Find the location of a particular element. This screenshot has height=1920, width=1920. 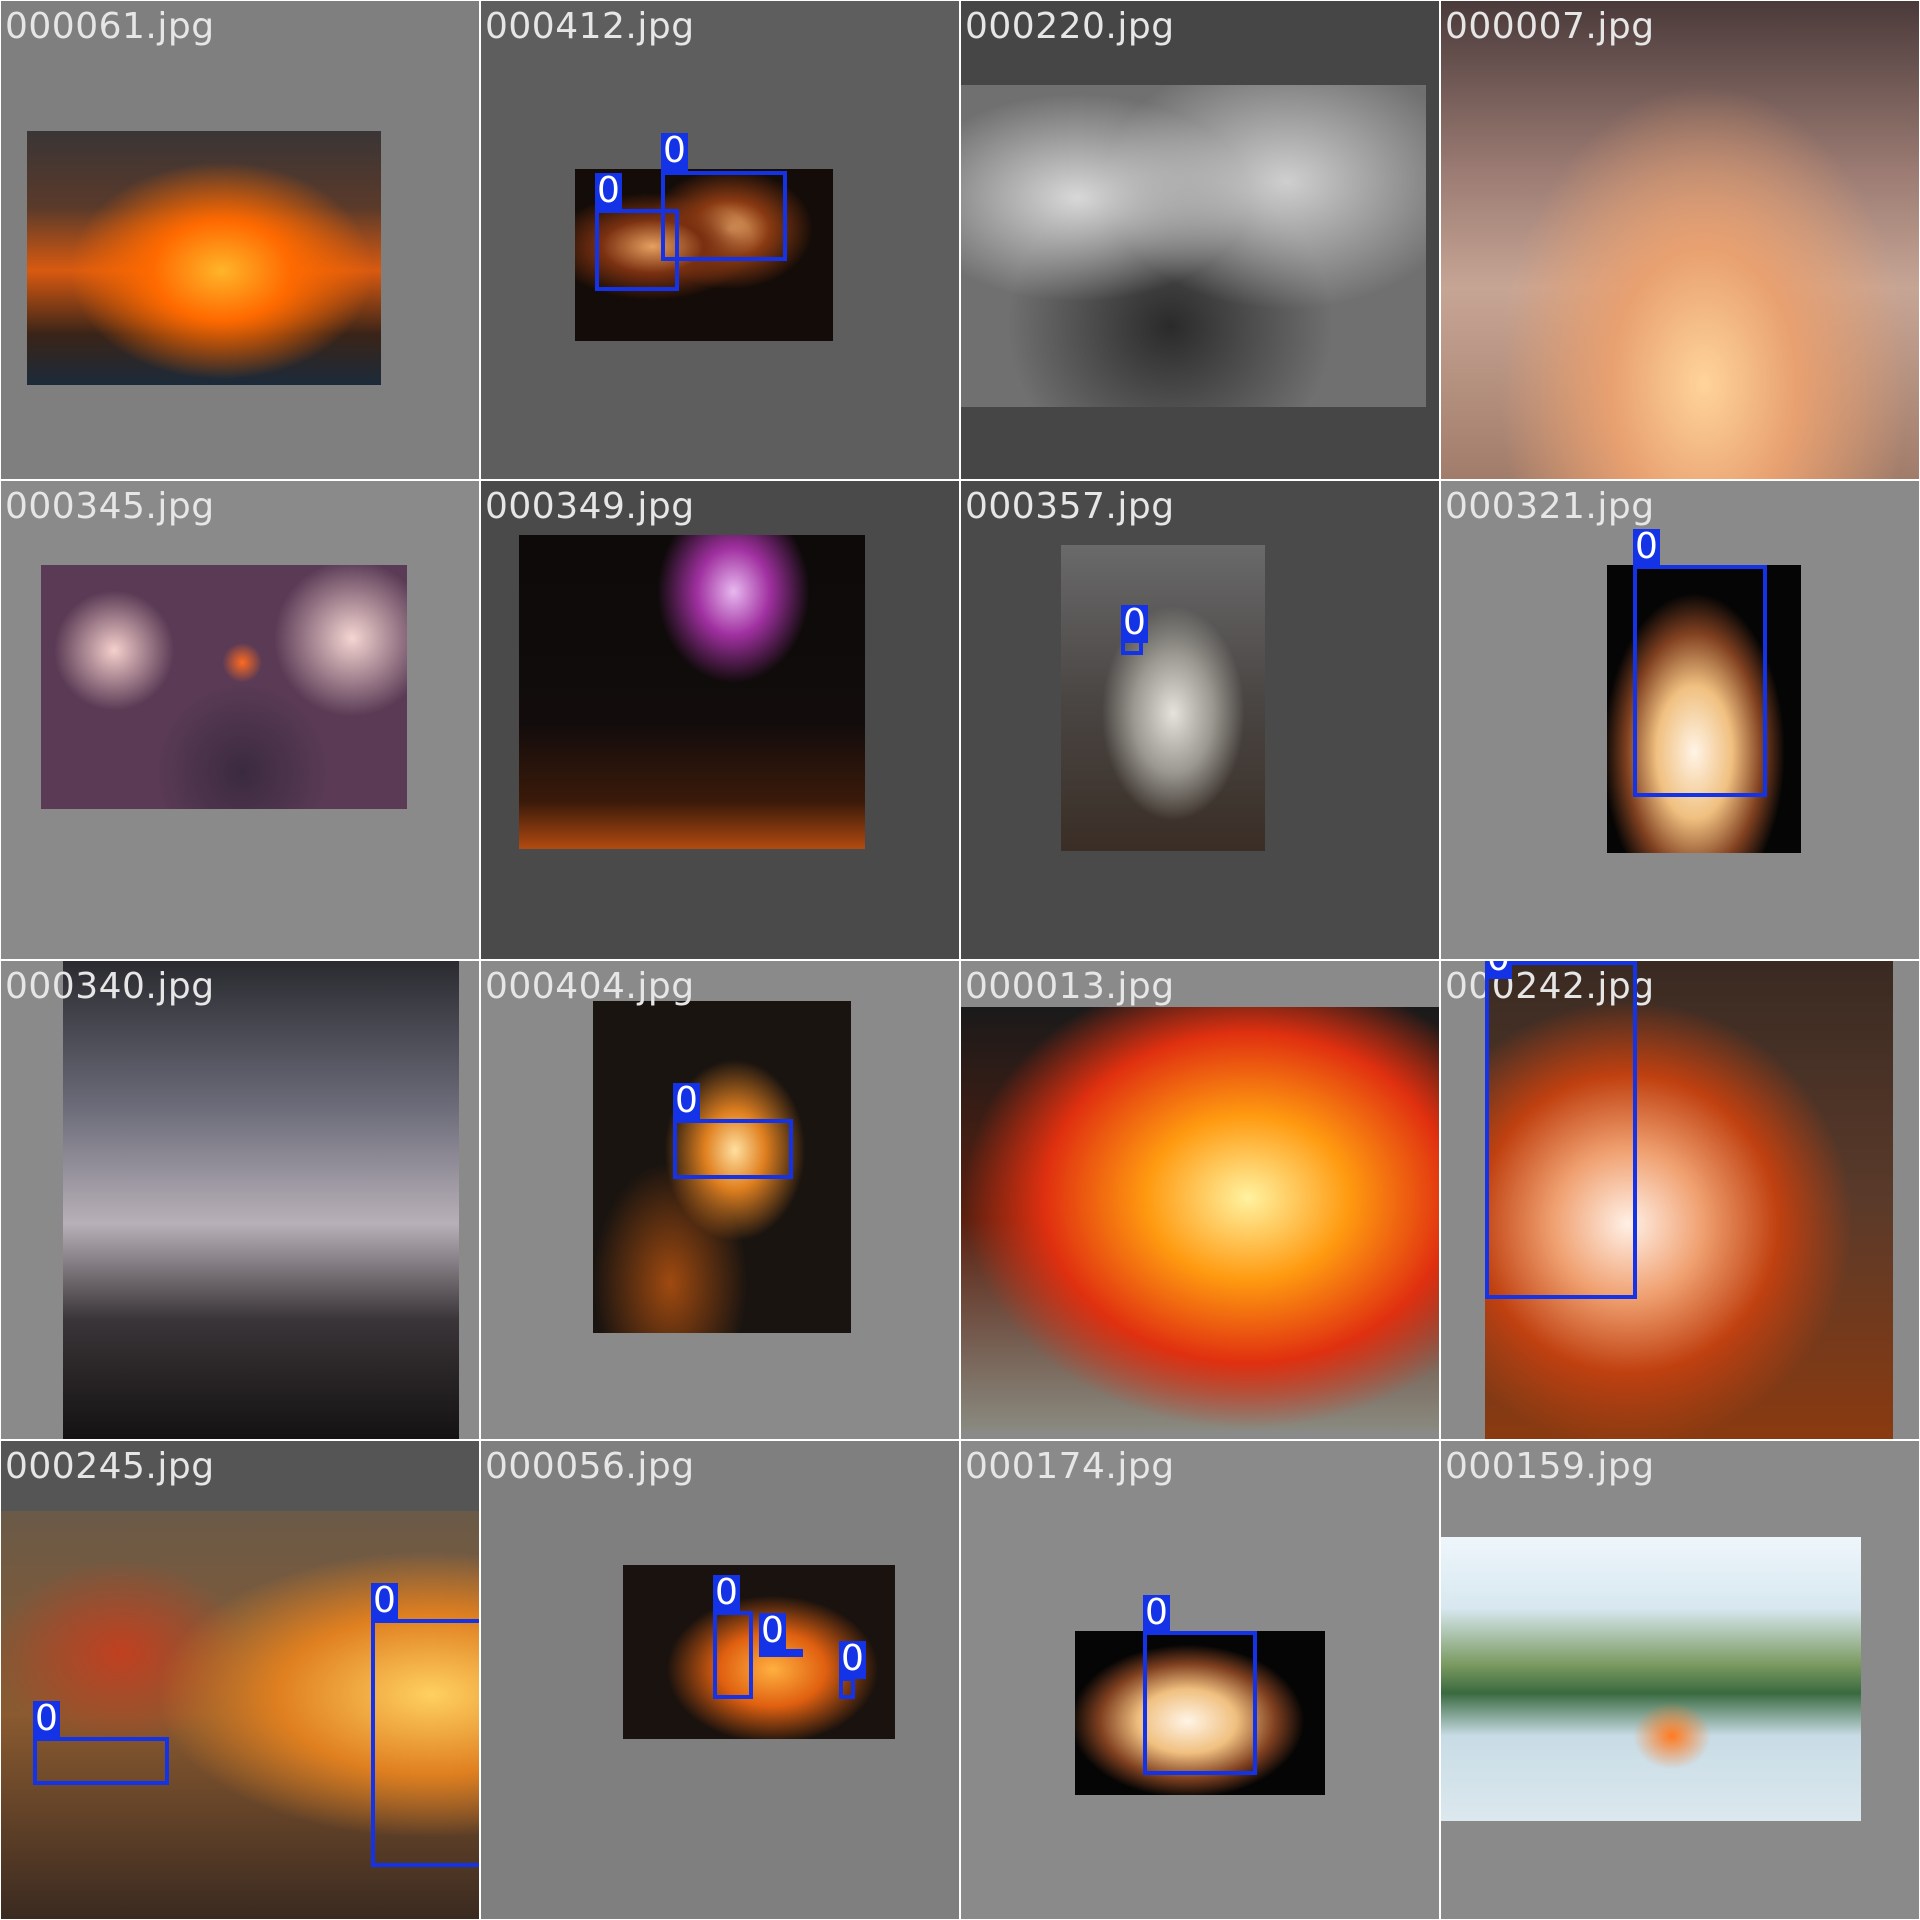

tile: 0 000174.jpg is located at coordinates (1200, 1680).